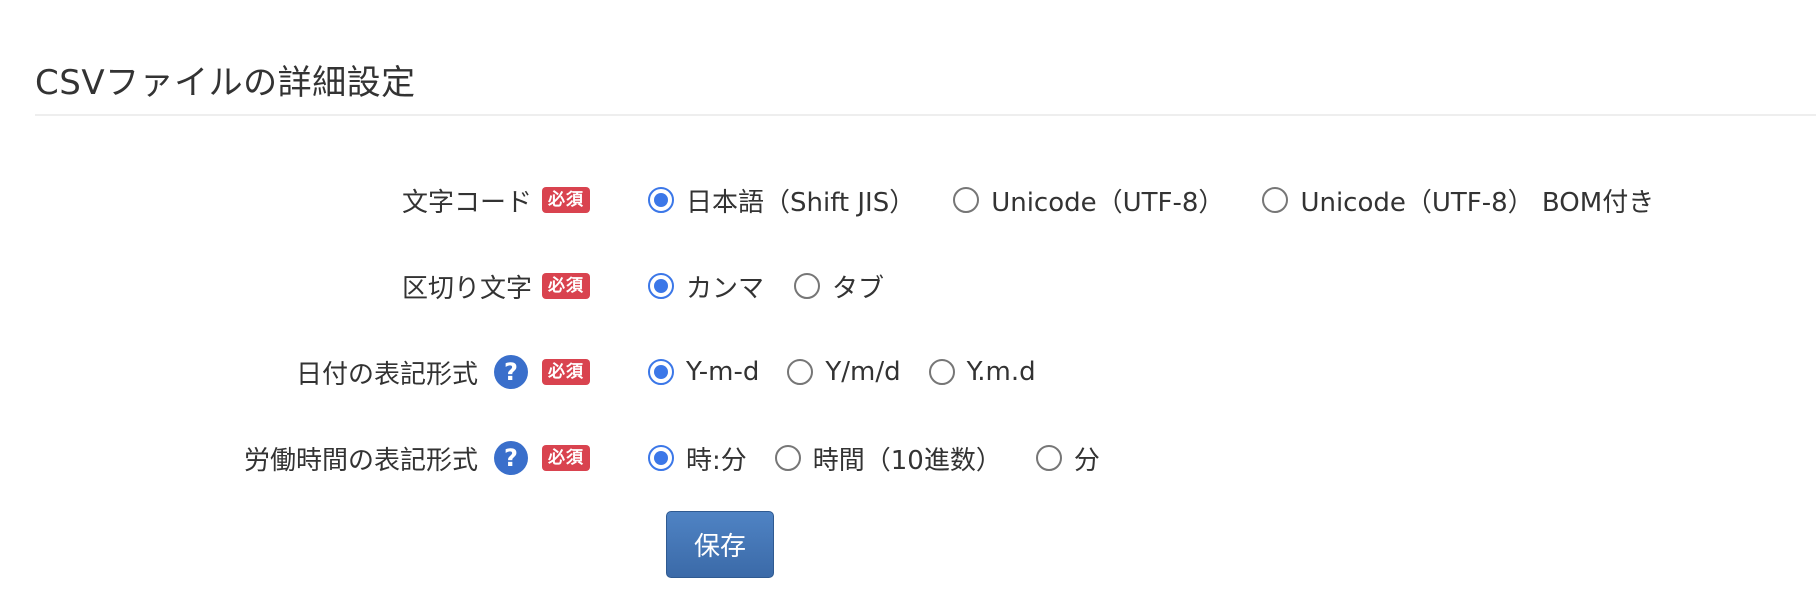 This screenshot has height=604, width=1816. I want to click on radio-option-utf8-bom: Unicode（UTF-8） BOM付き, so click(1458, 200).